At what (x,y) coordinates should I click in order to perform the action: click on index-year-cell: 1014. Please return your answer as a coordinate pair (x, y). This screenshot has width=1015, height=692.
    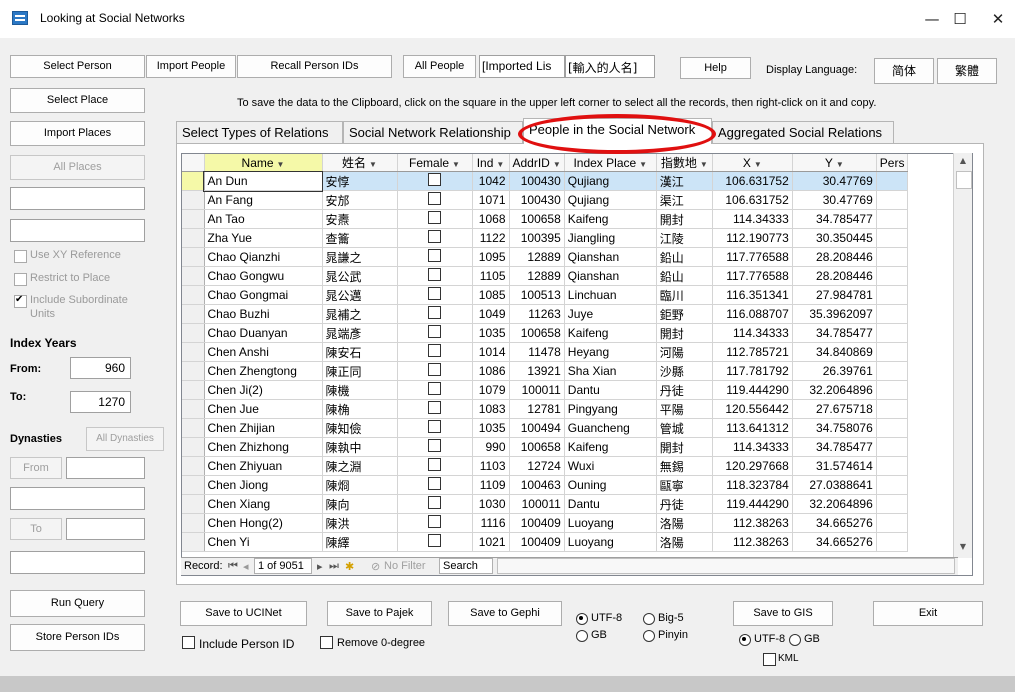
    Looking at the image, I should click on (491, 352).